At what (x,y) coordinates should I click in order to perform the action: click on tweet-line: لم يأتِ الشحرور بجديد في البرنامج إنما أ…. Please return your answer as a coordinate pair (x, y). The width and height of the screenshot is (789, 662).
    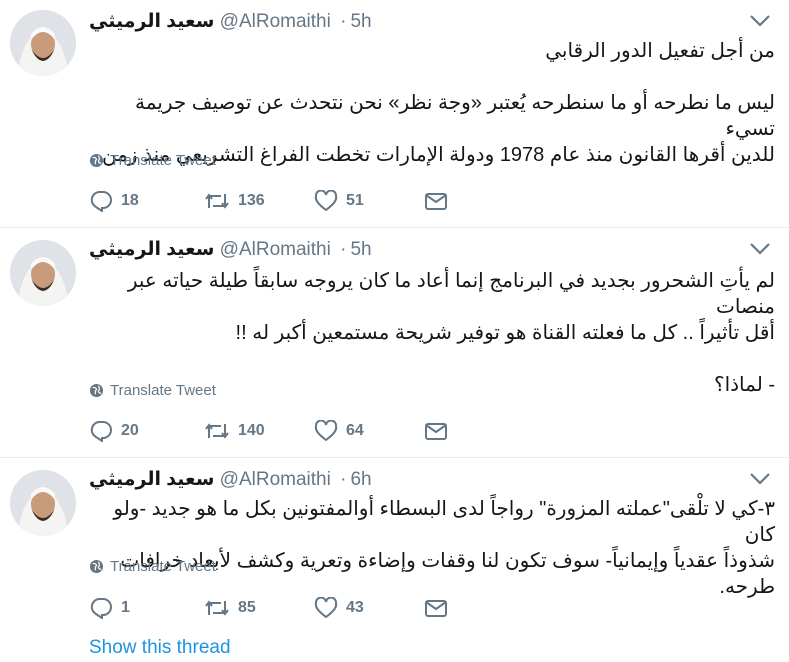
    Looking at the image, I should click on (451, 294).